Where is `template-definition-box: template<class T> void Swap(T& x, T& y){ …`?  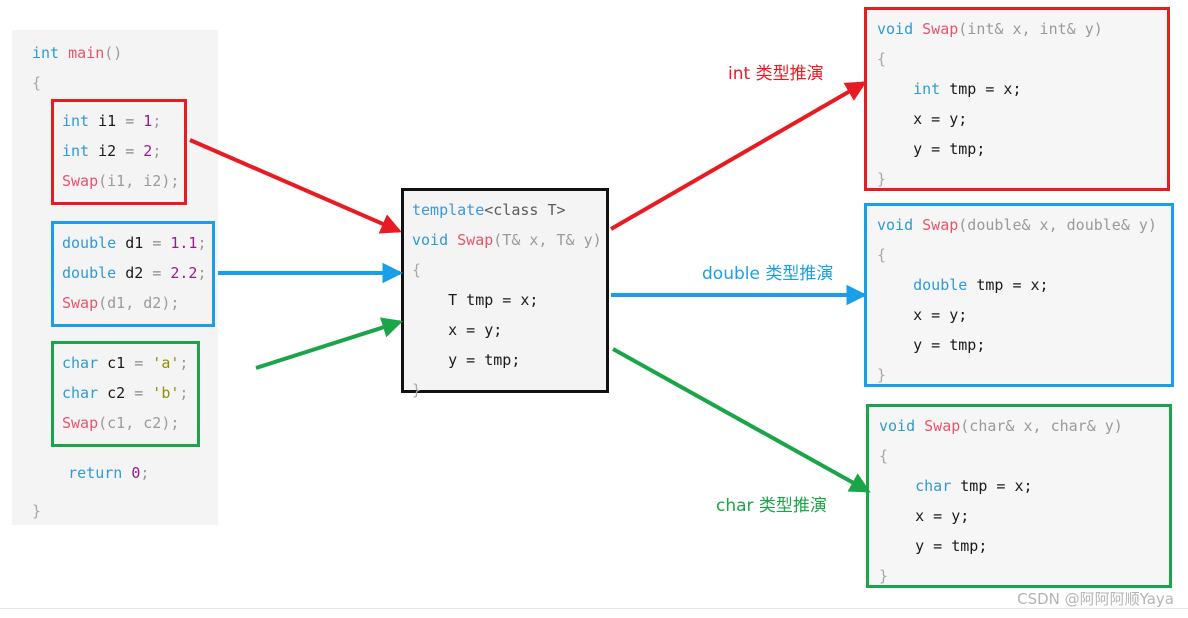
template-definition-box: template<class T> void Swap(T& x, T& y){ … is located at coordinates (505, 293).